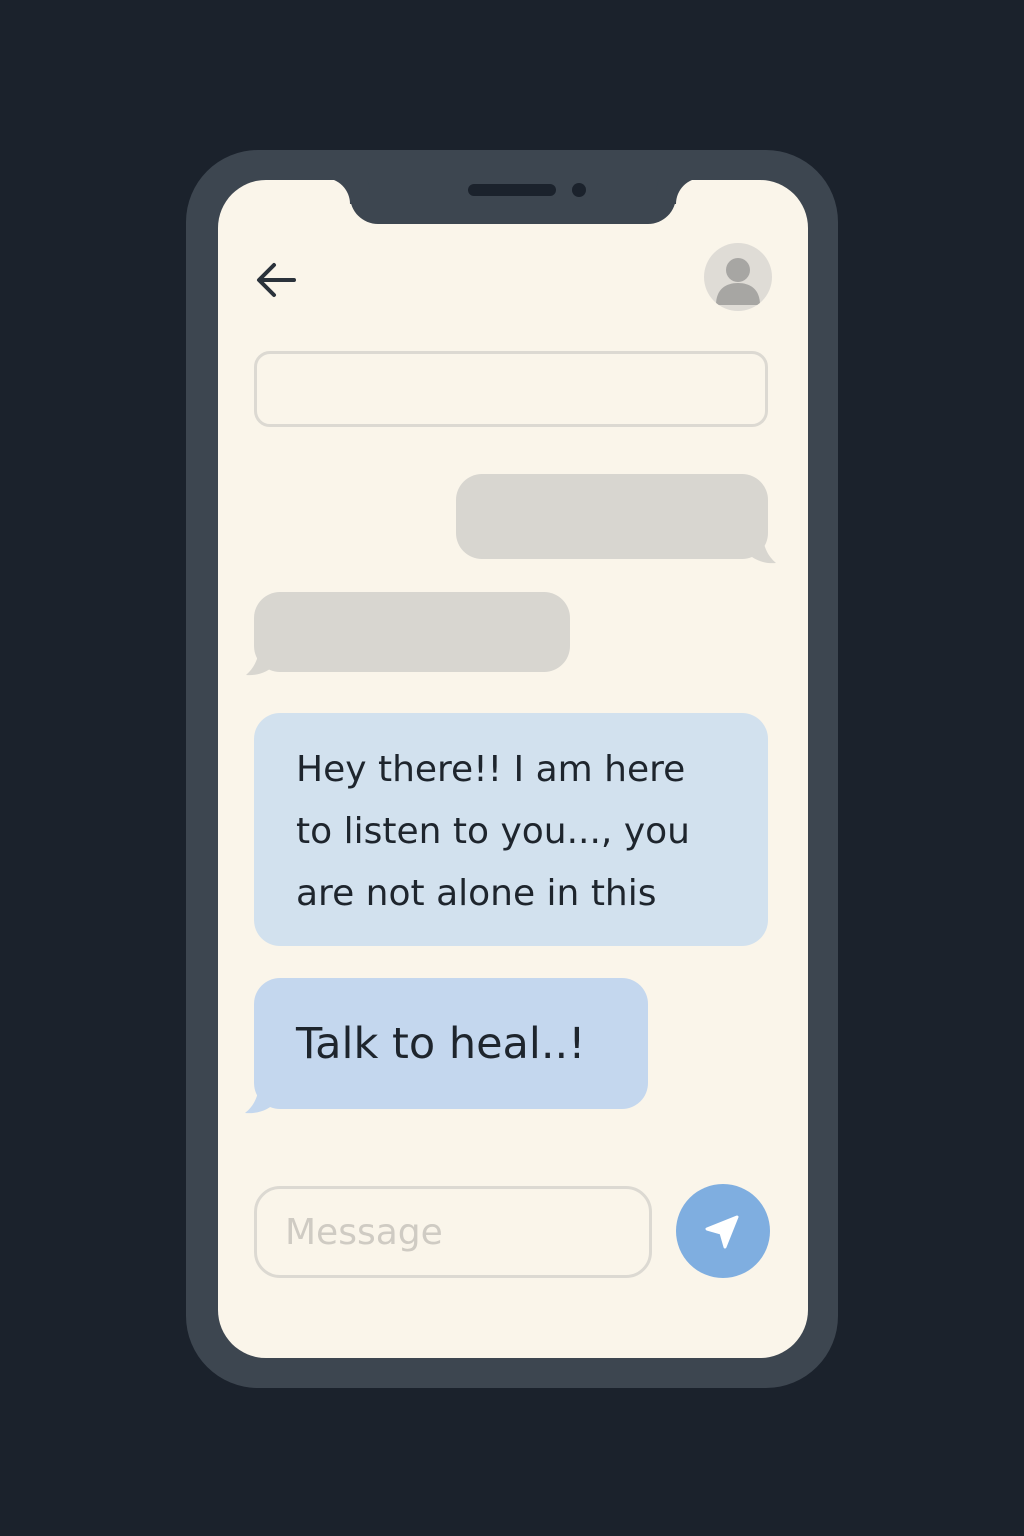  What do you see at coordinates (453, 1232) in the screenshot?
I see `message-input` at bounding box center [453, 1232].